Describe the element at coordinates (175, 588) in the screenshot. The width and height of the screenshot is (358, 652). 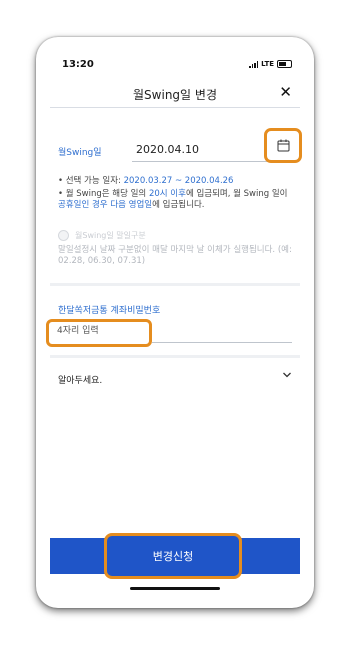
I see `home-indicator` at that location.